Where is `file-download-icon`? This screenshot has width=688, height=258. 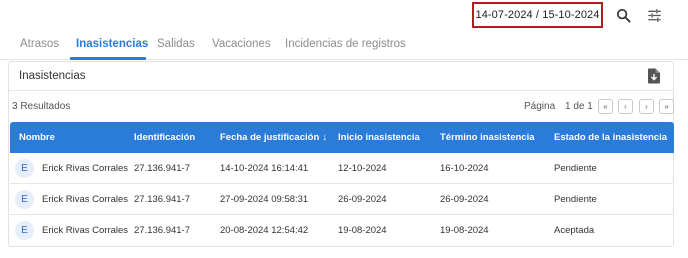
file-download-icon is located at coordinates (654, 76).